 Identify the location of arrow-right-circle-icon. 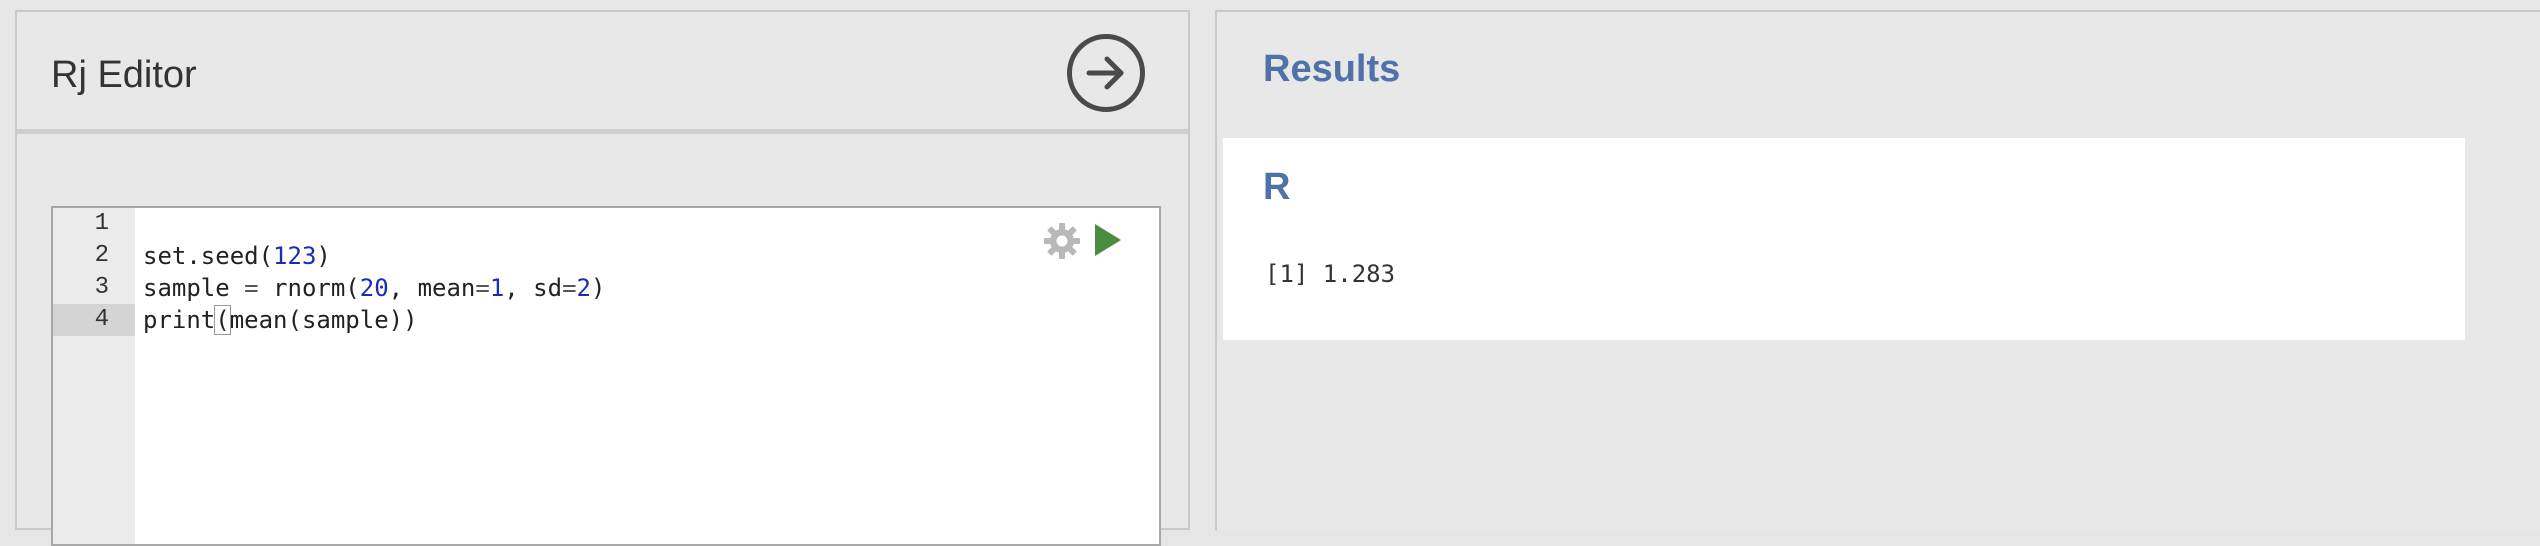
(1105, 73).